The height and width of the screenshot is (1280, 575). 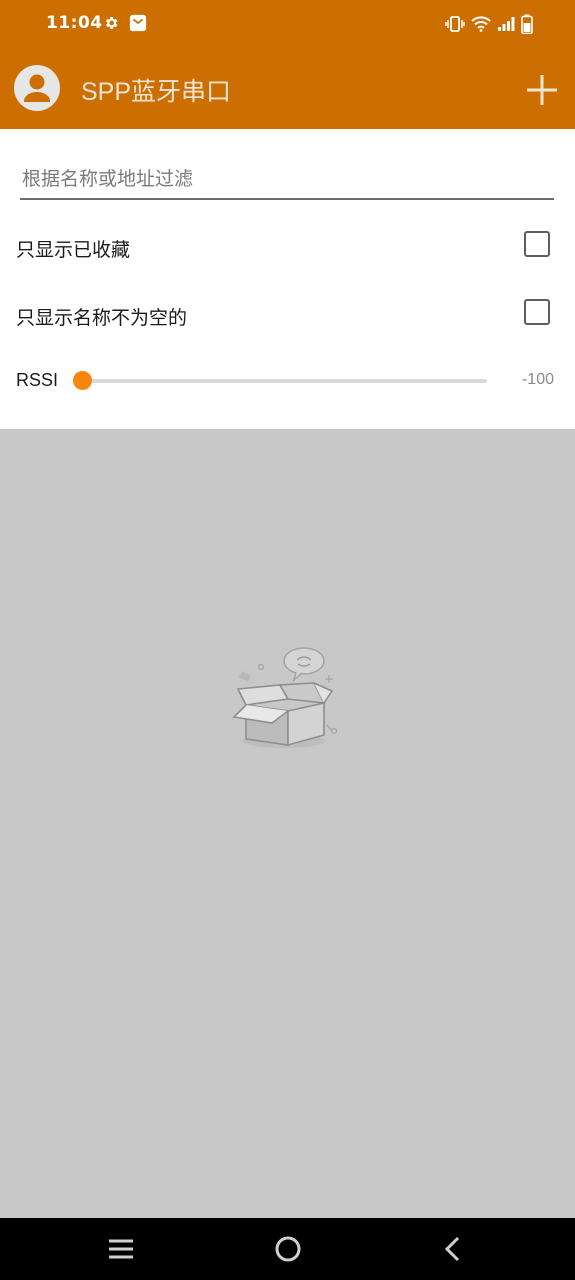 What do you see at coordinates (138, 23) in the screenshot?
I see `mail-icon` at bounding box center [138, 23].